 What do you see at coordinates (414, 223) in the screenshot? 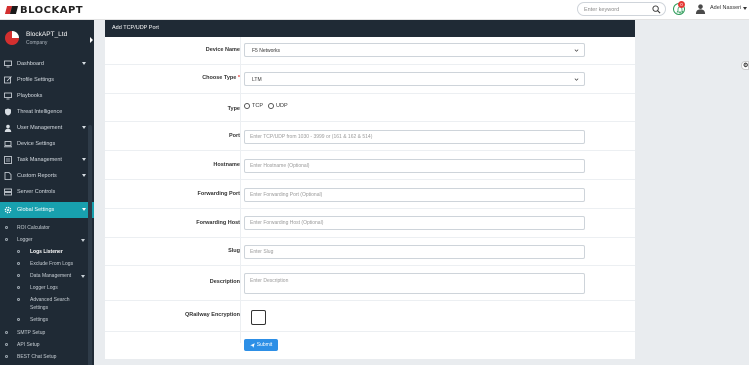
I see `forwarding-host-input` at bounding box center [414, 223].